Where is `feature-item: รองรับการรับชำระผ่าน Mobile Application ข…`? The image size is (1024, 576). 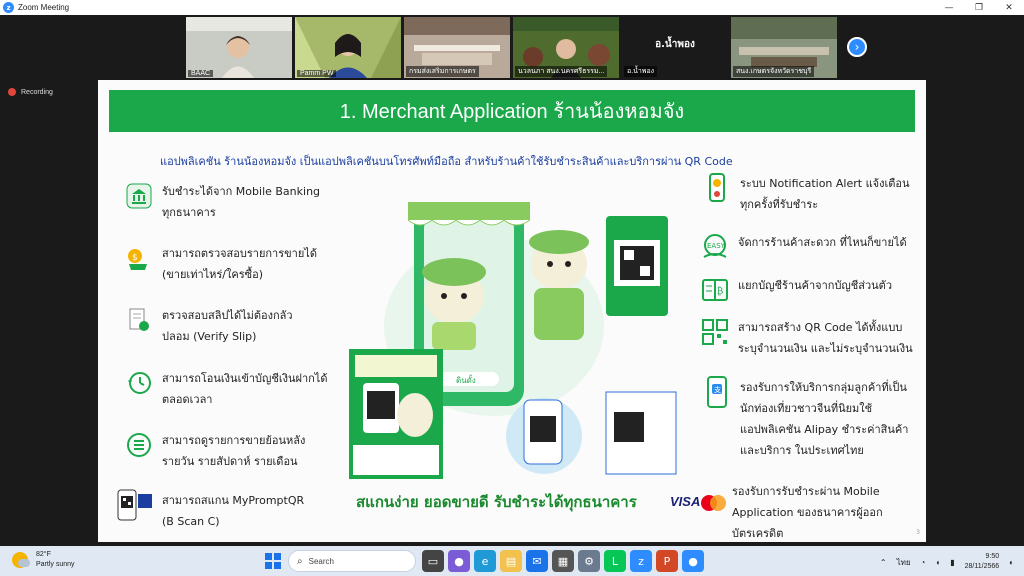
feature-item: รองรับการรับชำระผ่าน Mobile Application ข… is located at coordinates (803, 511).